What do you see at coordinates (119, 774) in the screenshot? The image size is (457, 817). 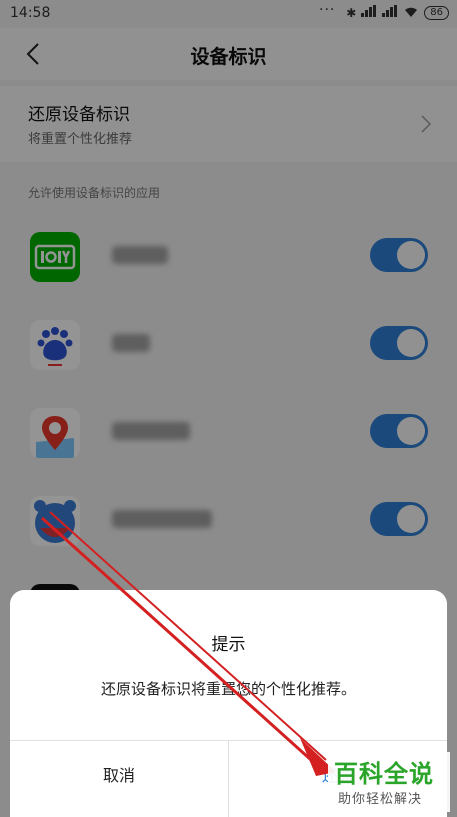 I see `cancel-button: 取消` at bounding box center [119, 774].